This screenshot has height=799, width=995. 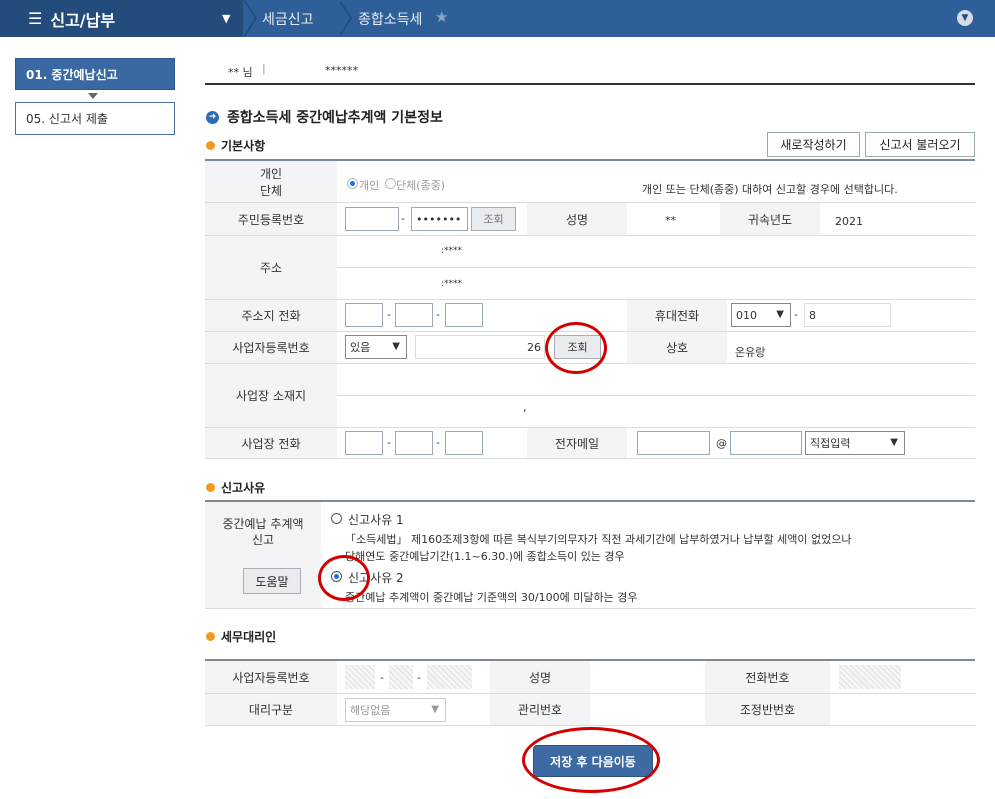 What do you see at coordinates (372, 219) in the screenshot?
I see `rrn-front-input` at bounding box center [372, 219].